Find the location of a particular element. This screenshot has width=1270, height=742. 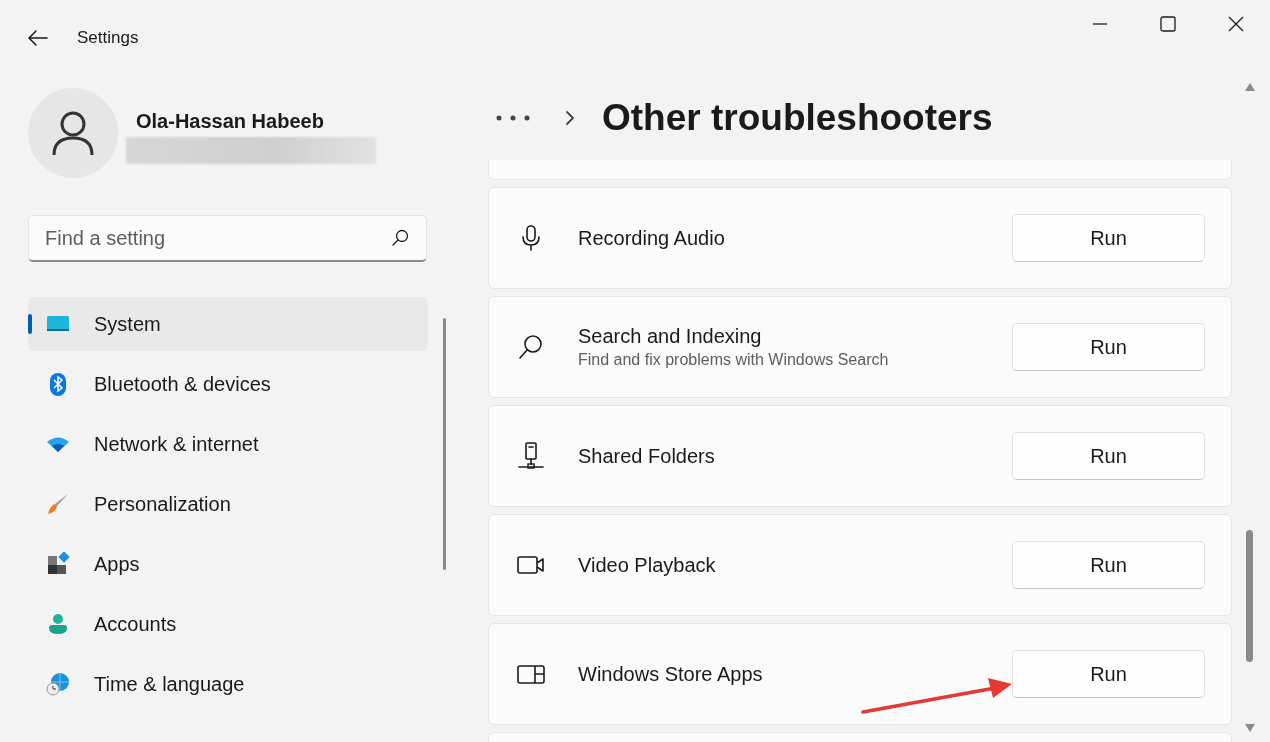

person-icon is located at coordinates (58, 624).